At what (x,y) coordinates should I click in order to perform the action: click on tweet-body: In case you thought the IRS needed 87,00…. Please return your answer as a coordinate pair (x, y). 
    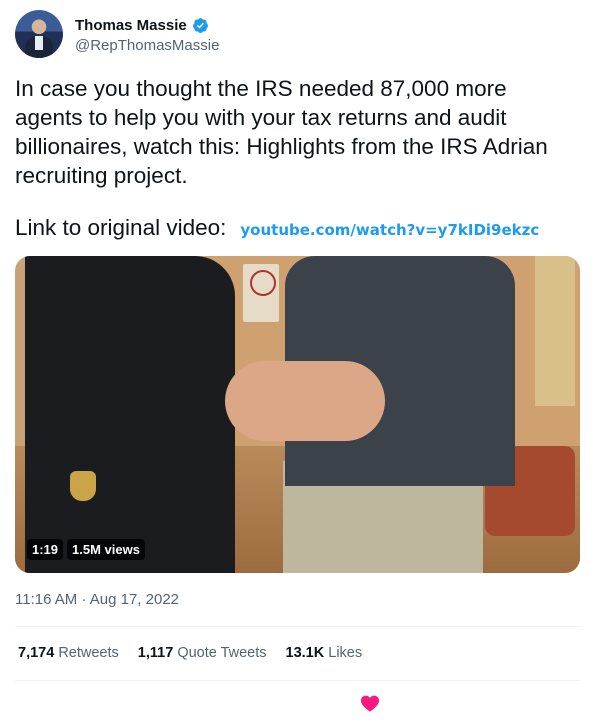
    Looking at the image, I should click on (281, 132).